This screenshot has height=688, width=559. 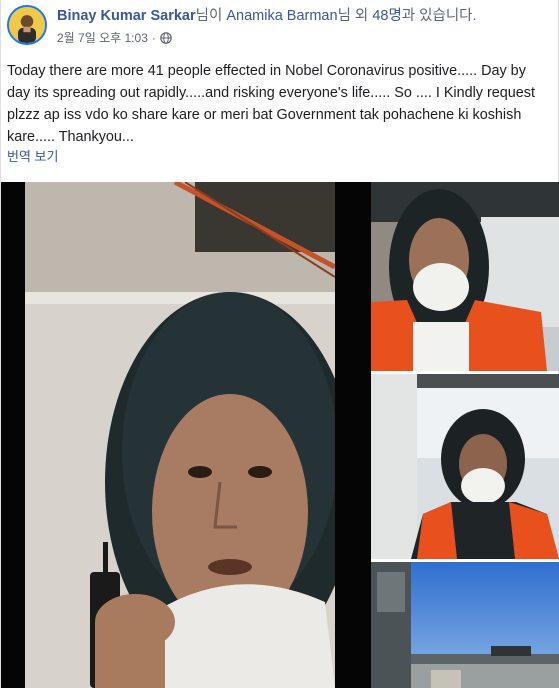 What do you see at coordinates (353, 435) in the screenshot?
I see `photo-letterbox-middle` at bounding box center [353, 435].